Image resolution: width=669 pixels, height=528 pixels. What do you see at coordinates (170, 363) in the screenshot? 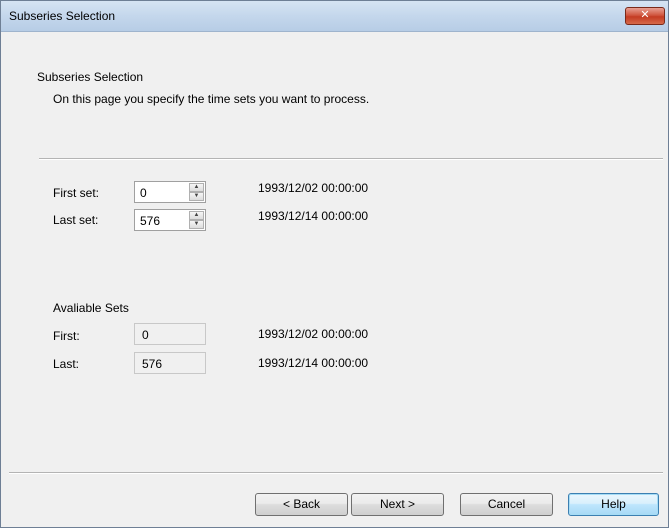
I see `available-last-field: 576` at bounding box center [170, 363].